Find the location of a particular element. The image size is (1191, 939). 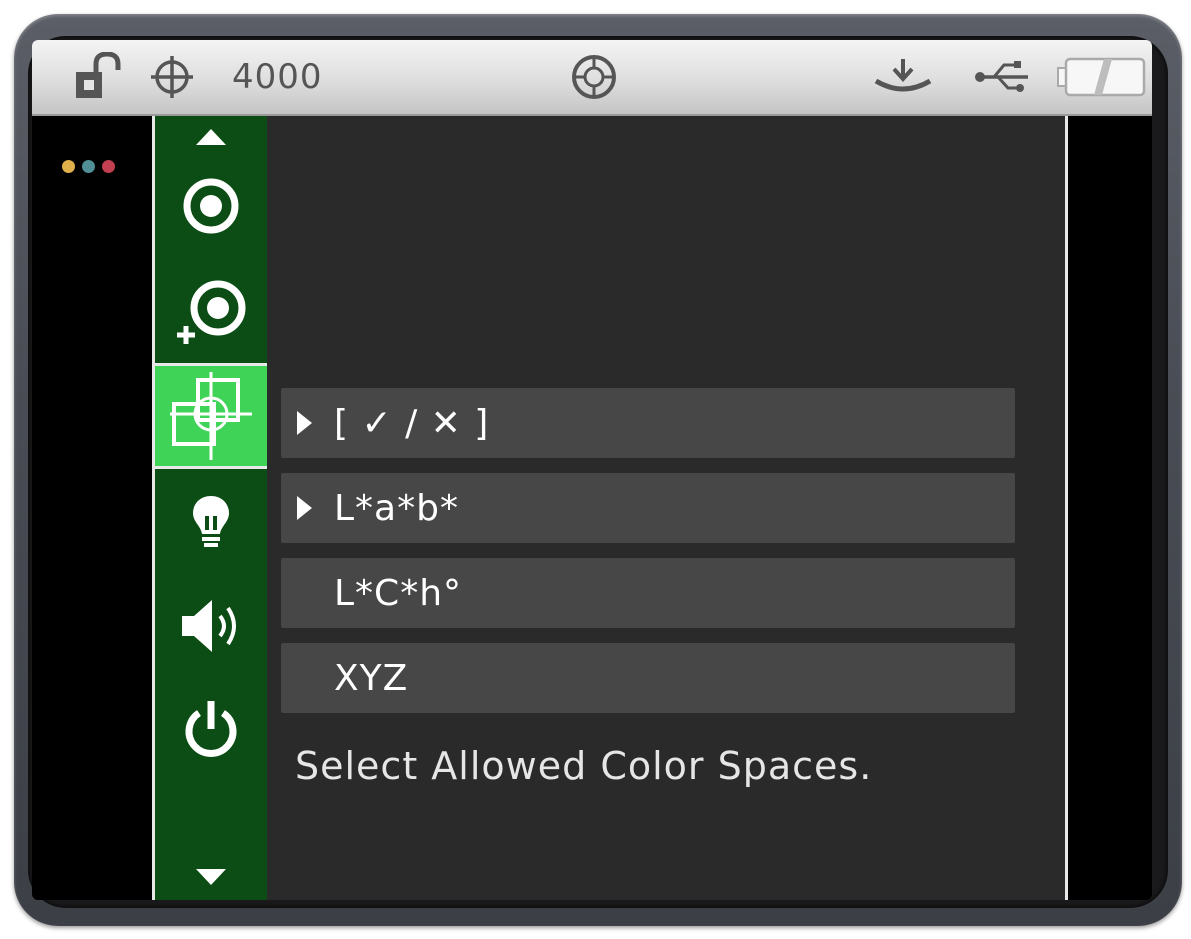

unlocked-padlock-icon is located at coordinates (104, 77).